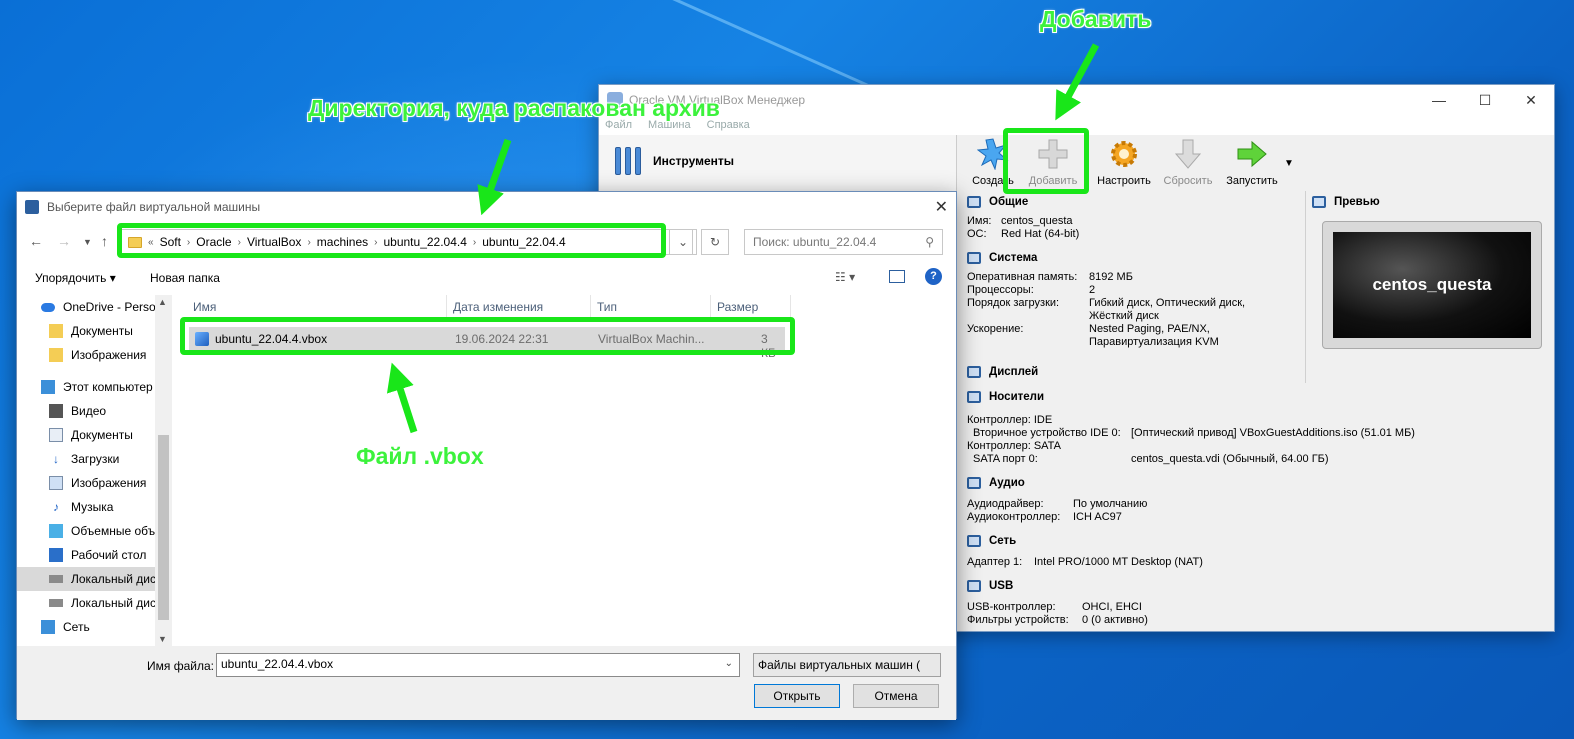  I want to click on annotation-add: Добавить, so click(1096, 19).